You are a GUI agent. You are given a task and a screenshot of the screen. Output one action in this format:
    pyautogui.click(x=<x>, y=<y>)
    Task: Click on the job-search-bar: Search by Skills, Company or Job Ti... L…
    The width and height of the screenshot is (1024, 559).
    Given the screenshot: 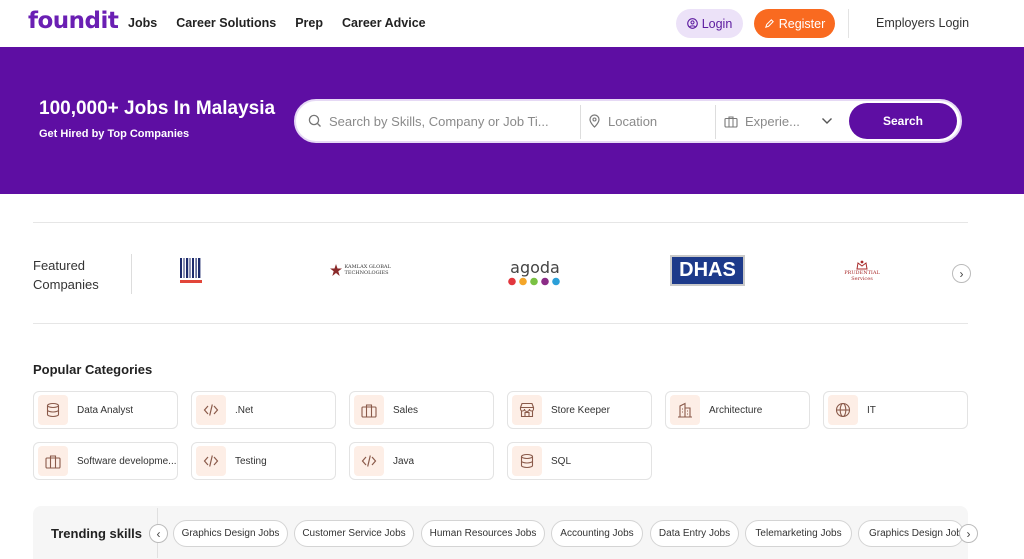 What is the action you would take?
    pyautogui.click(x=628, y=121)
    